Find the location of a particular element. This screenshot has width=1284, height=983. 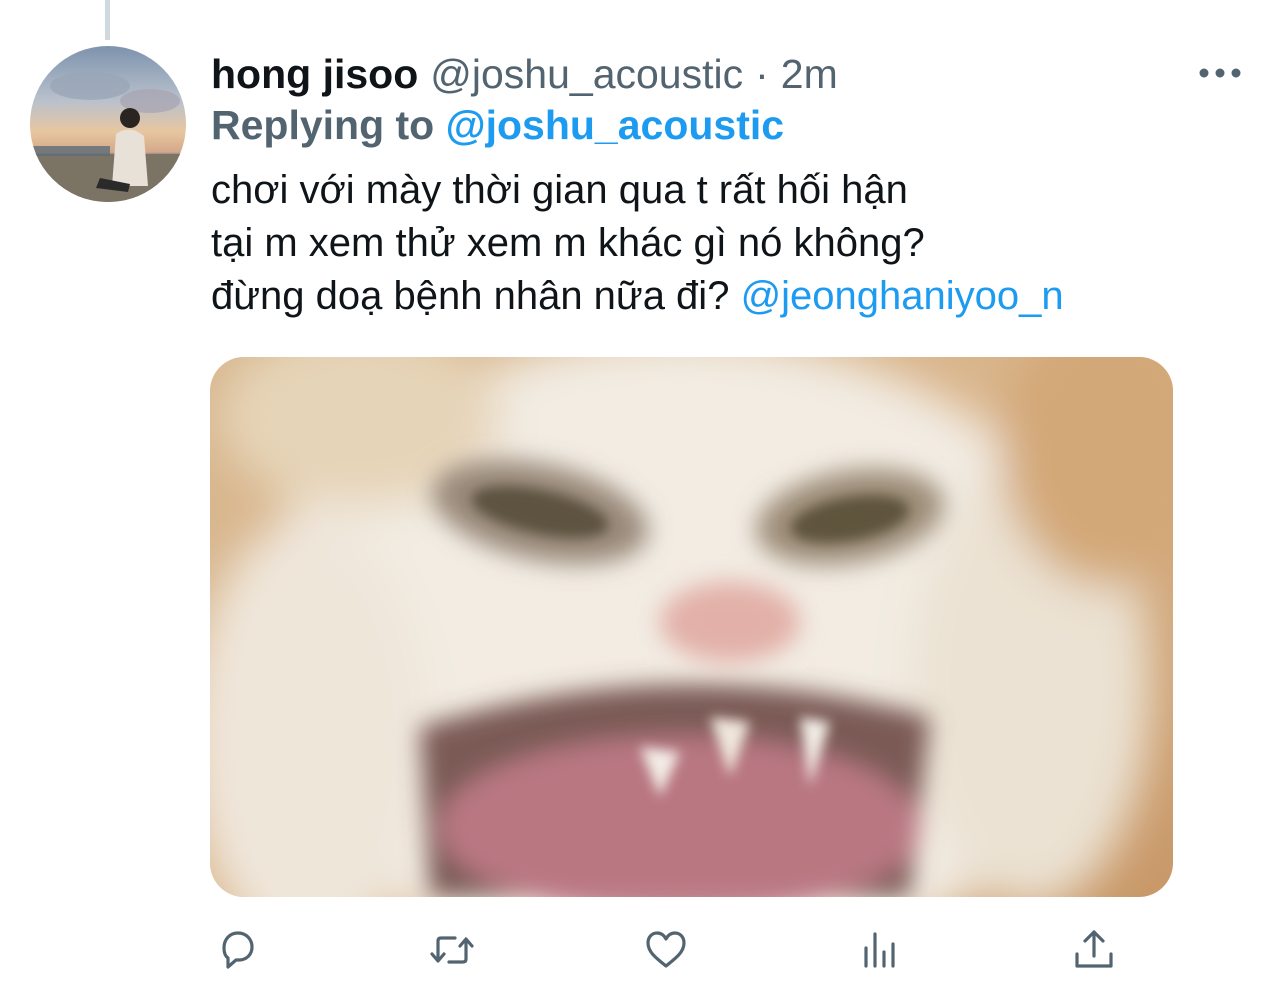

timestamp: 2m is located at coordinates (809, 74).